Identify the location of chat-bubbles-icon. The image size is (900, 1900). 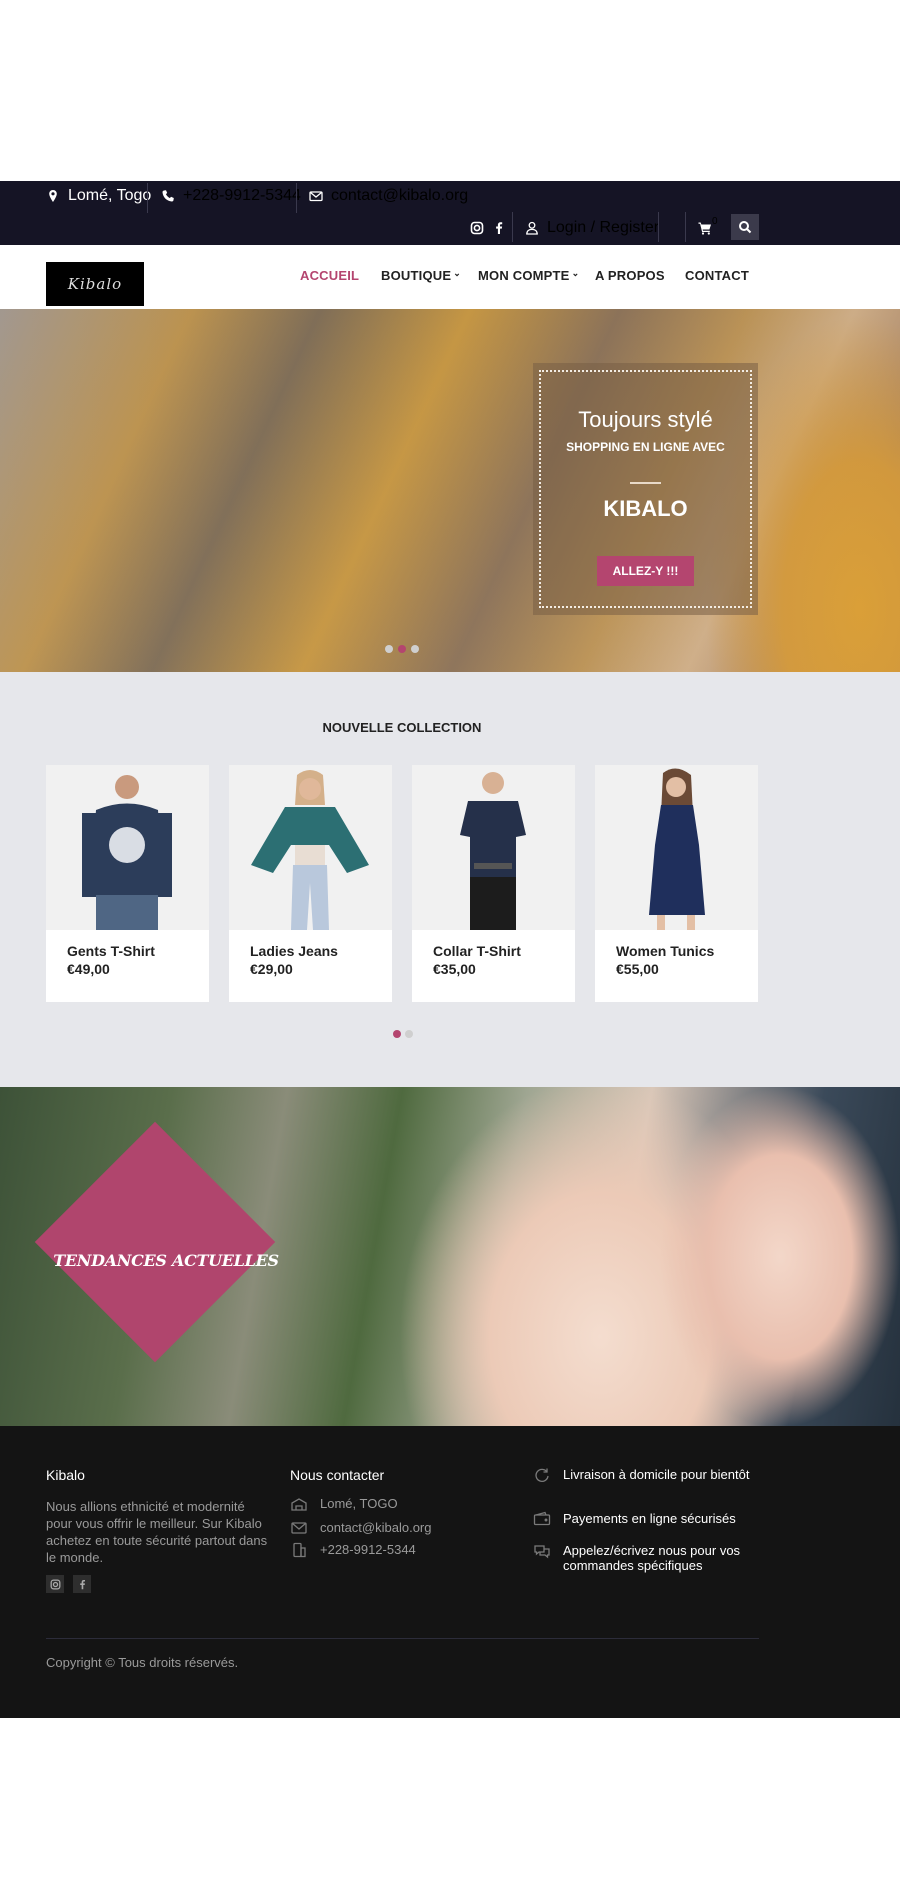
(542, 1552).